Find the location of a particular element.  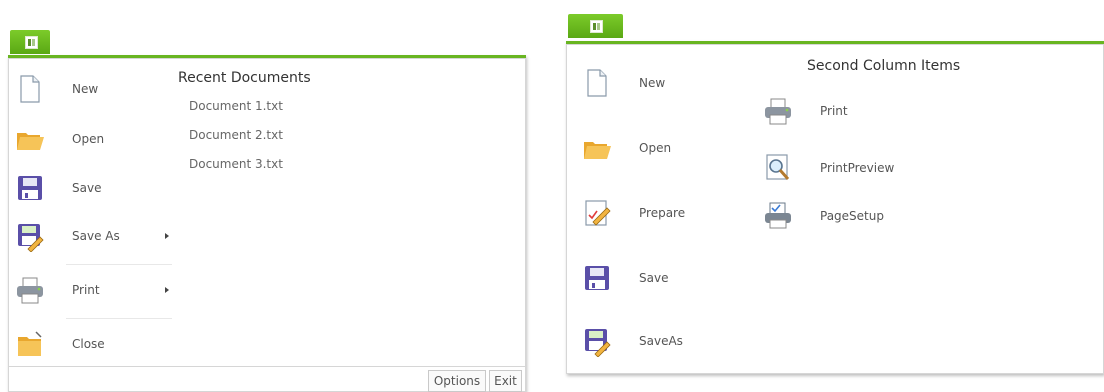

menu-item-save-as: Save As is located at coordinates (94, 236).